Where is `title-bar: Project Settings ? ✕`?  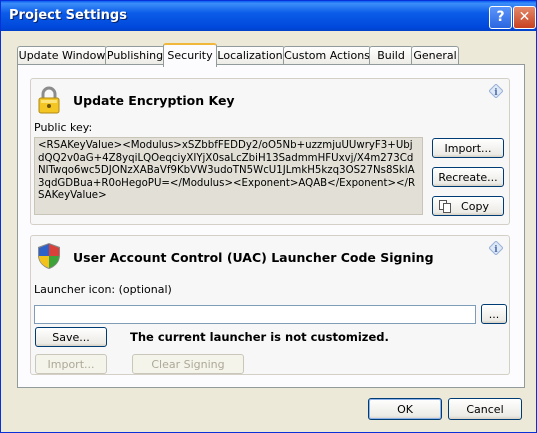 title-bar: Project Settings ? ✕ is located at coordinates (268, 16).